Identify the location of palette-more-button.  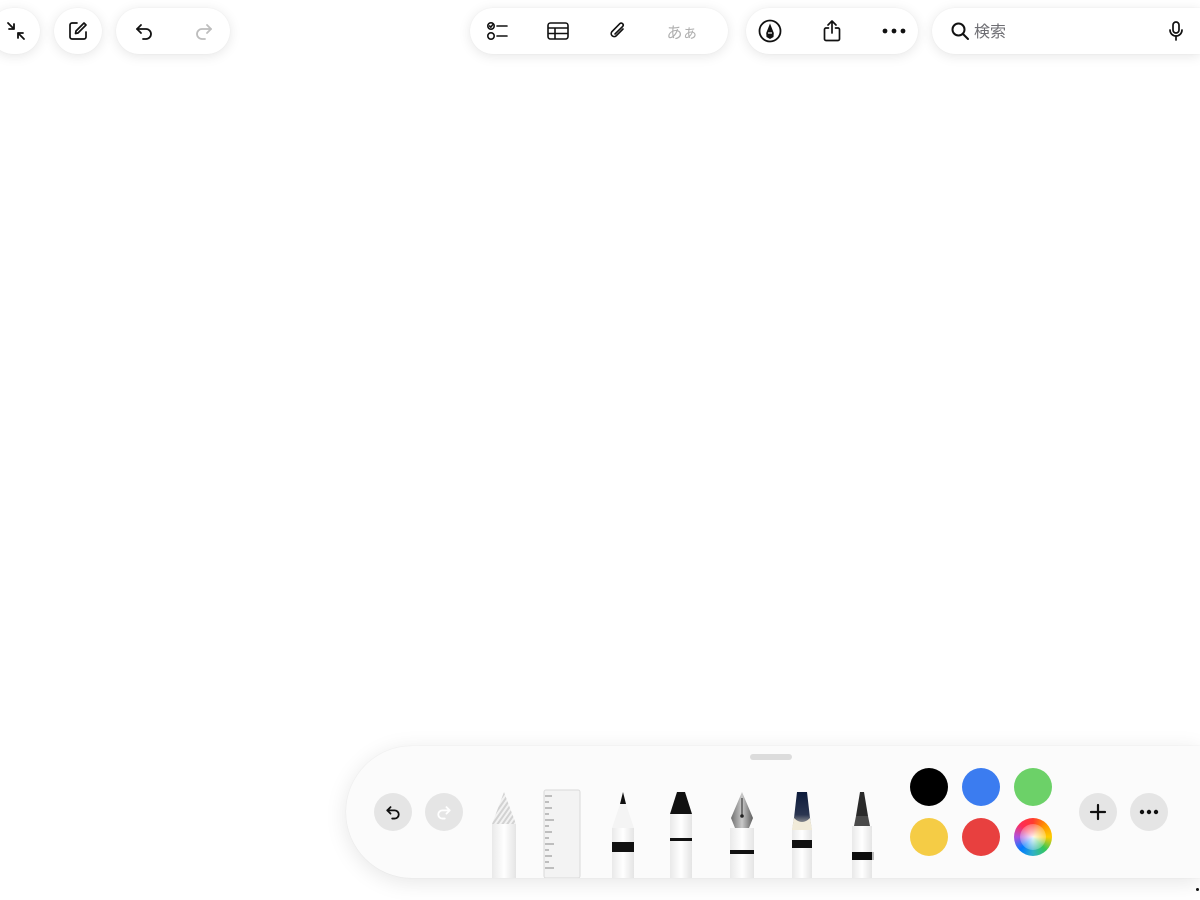
(1149, 812).